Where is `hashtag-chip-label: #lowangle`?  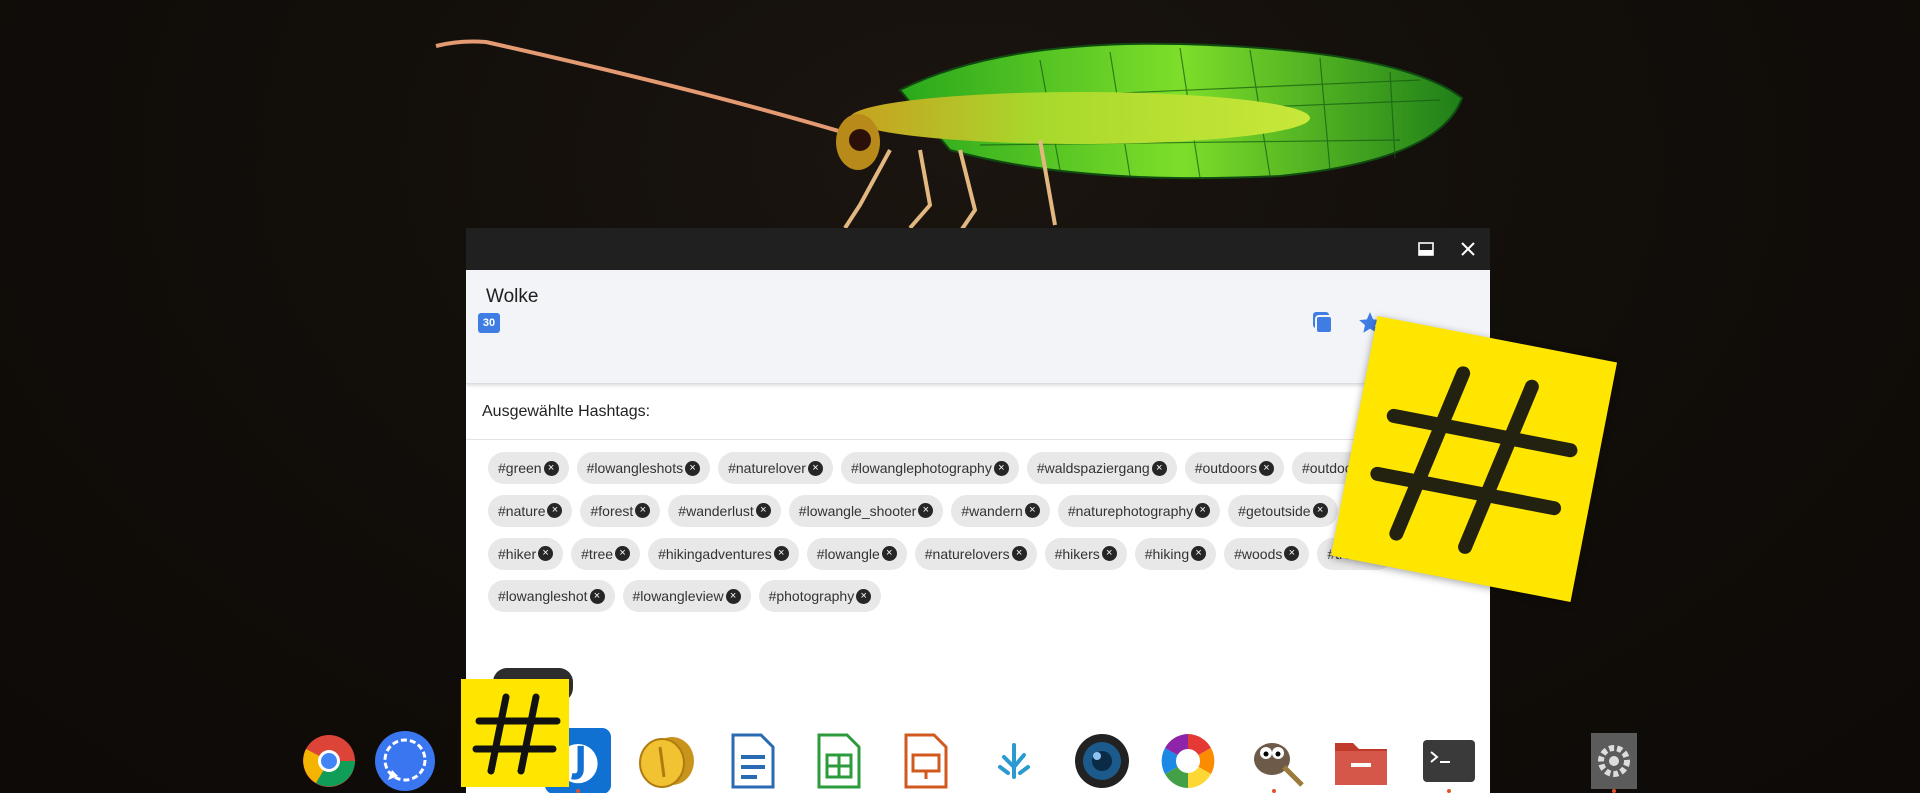
hashtag-chip-label: #lowangle is located at coordinates (848, 553).